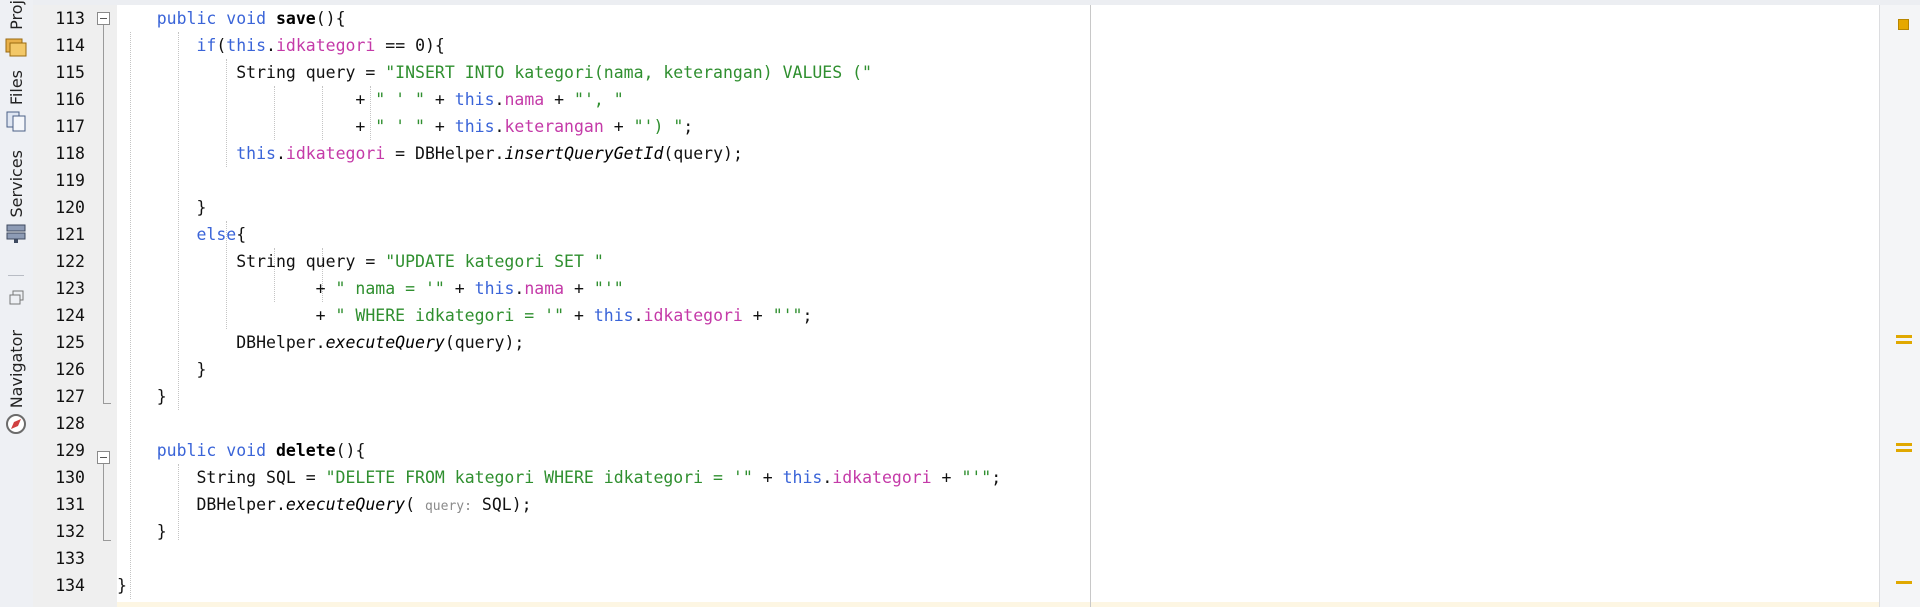 The image size is (1920, 607). Describe the element at coordinates (59, 126) in the screenshot. I see `line-number: 117` at that location.